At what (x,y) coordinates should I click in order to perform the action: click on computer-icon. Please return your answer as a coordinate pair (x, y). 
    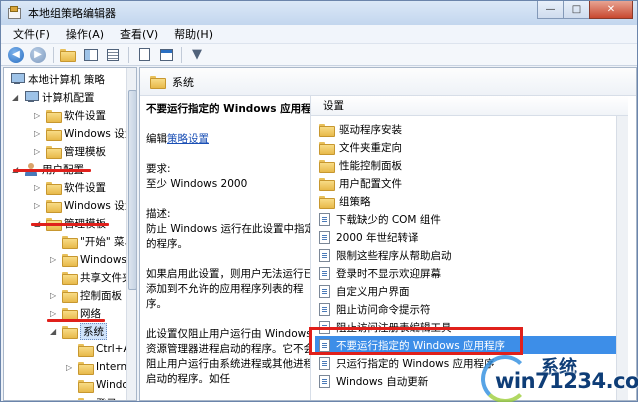
    Looking at the image, I should click on (31, 97).